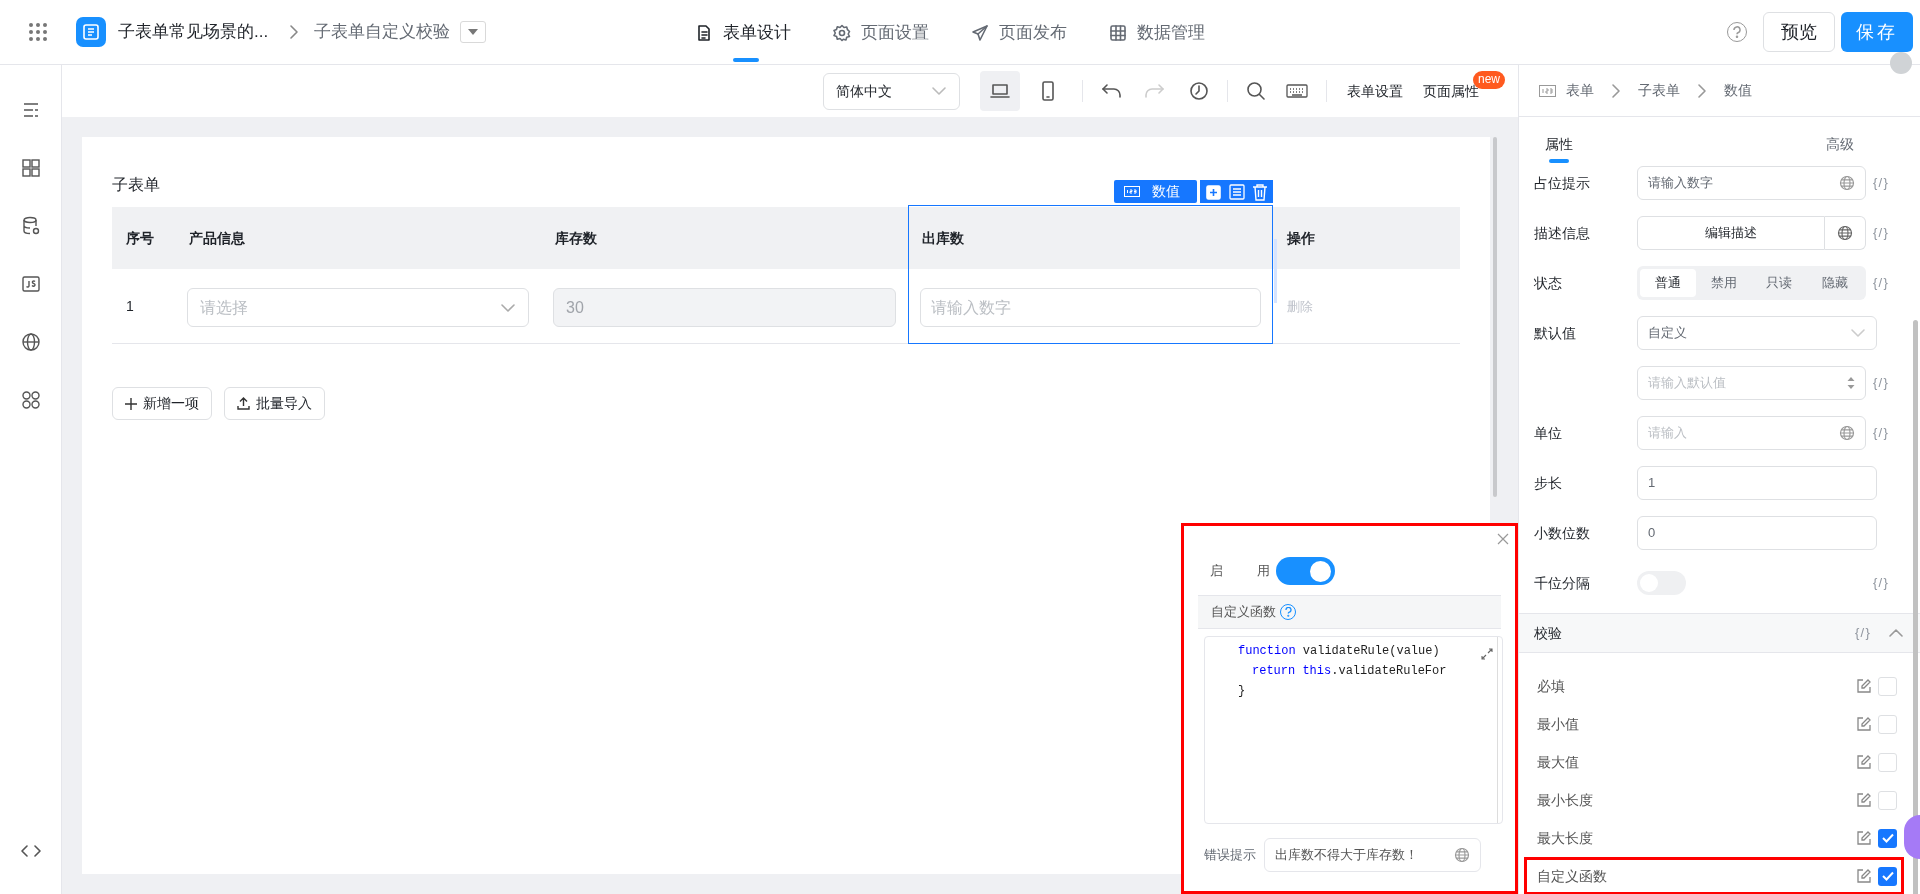 This screenshot has height=894, width=1920. I want to click on laptop-view-button, so click(1000, 91).